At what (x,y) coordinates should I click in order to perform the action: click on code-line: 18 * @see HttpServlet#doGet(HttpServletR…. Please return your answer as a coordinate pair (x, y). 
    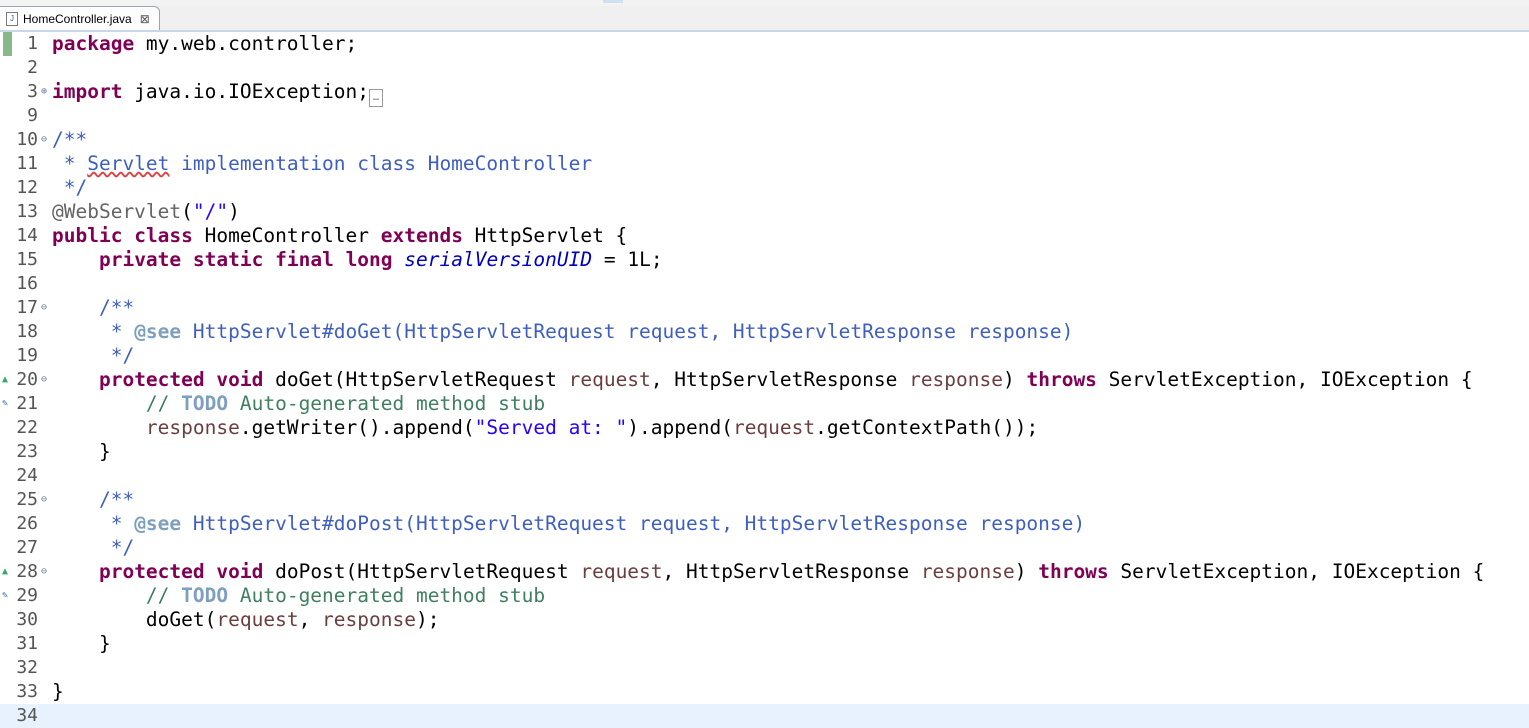
    Looking at the image, I should click on (764, 332).